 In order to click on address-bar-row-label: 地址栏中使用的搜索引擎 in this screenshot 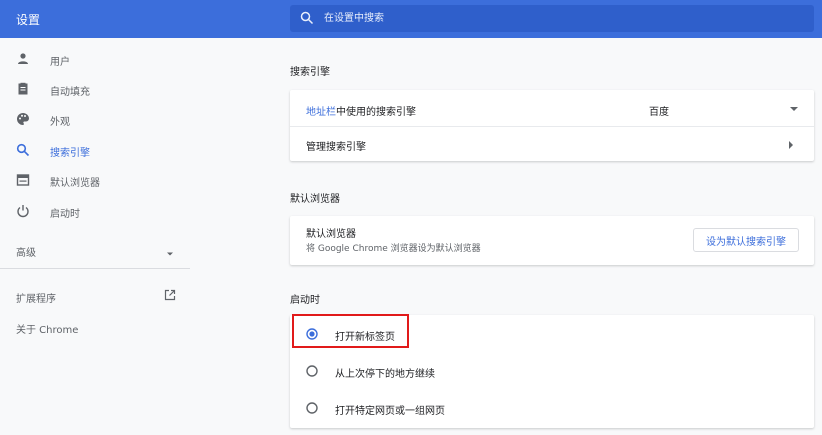, I will do `click(361, 110)`.